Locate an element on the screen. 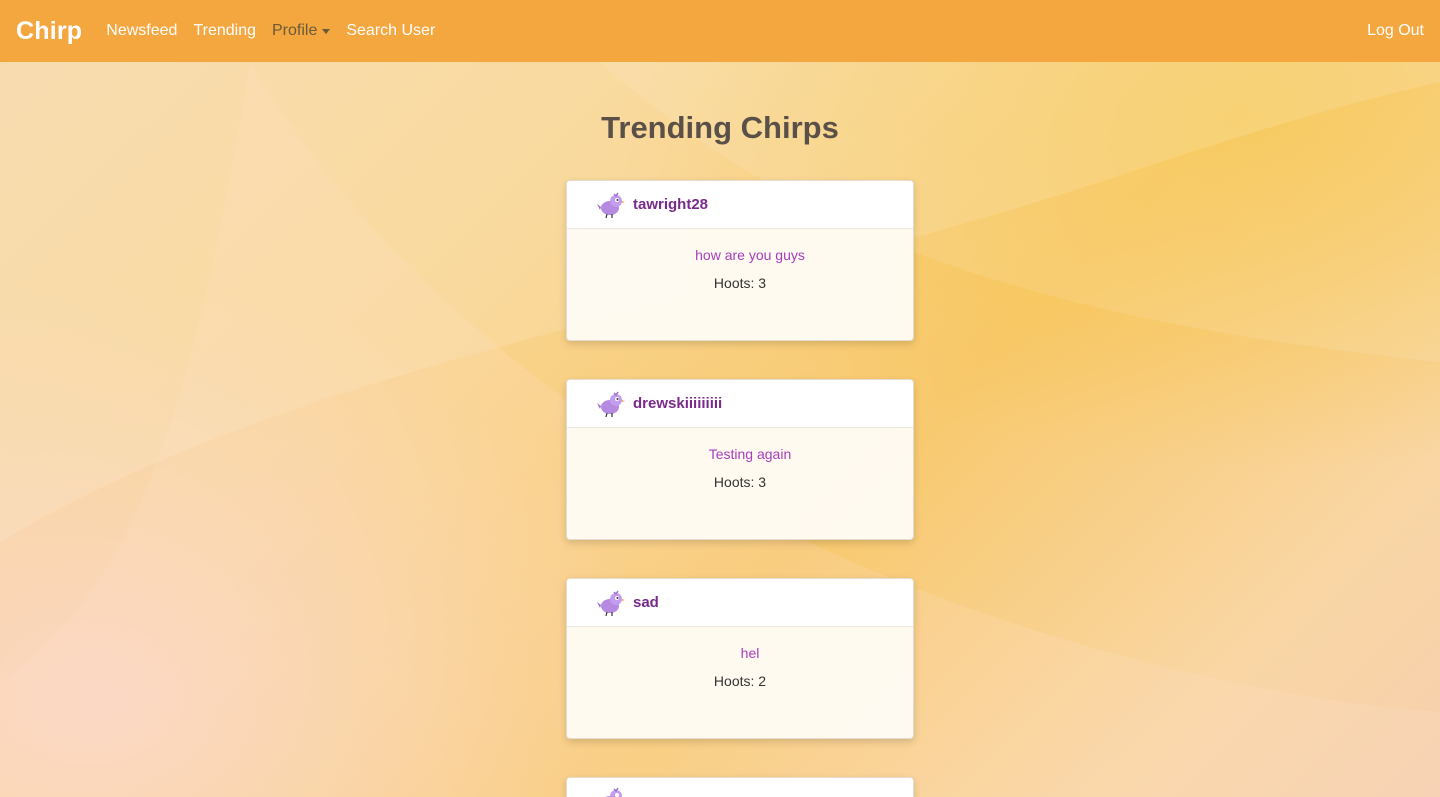 The image size is (1440, 797). chevron-down-icon is located at coordinates (326, 31).